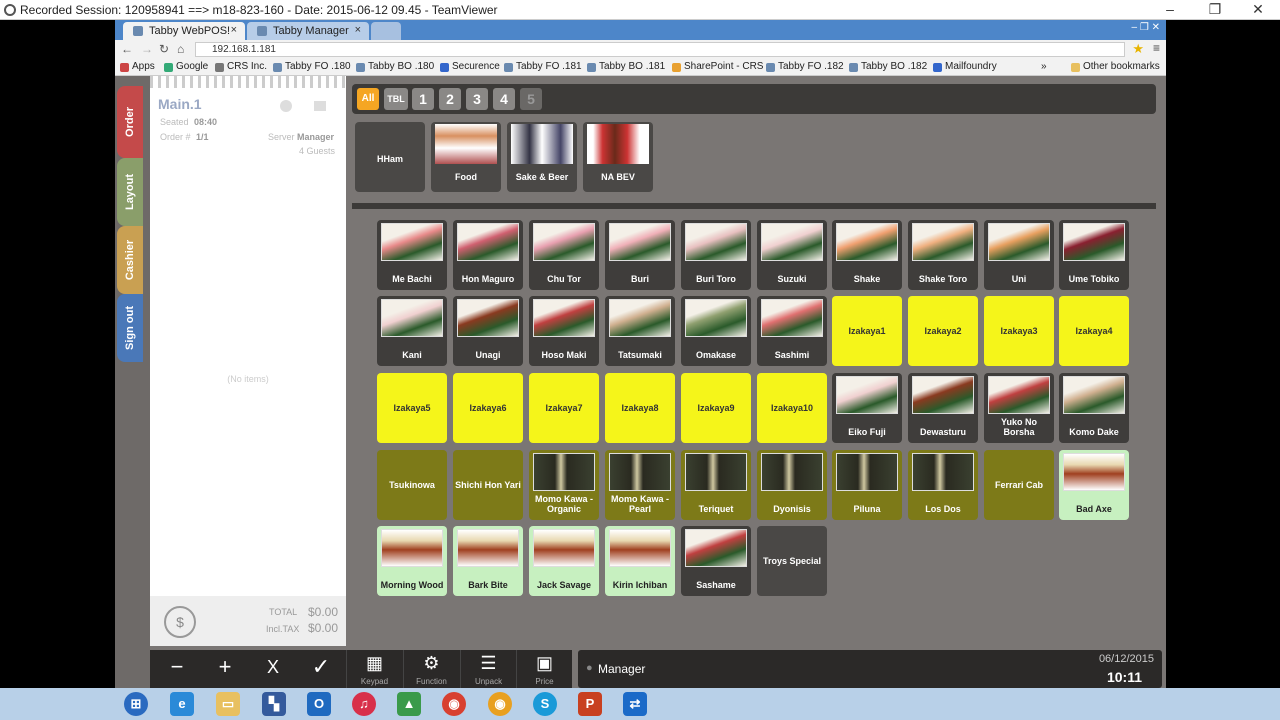 The image size is (1280, 720). I want to click on remote-desktop-icon: ▚, so click(274, 704).